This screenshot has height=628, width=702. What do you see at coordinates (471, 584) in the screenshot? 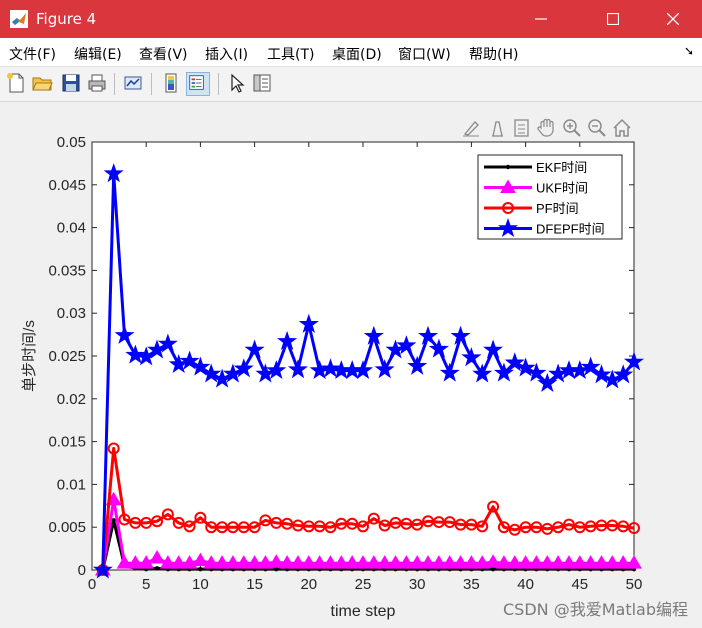
I see `x-tick-label: 35` at bounding box center [471, 584].